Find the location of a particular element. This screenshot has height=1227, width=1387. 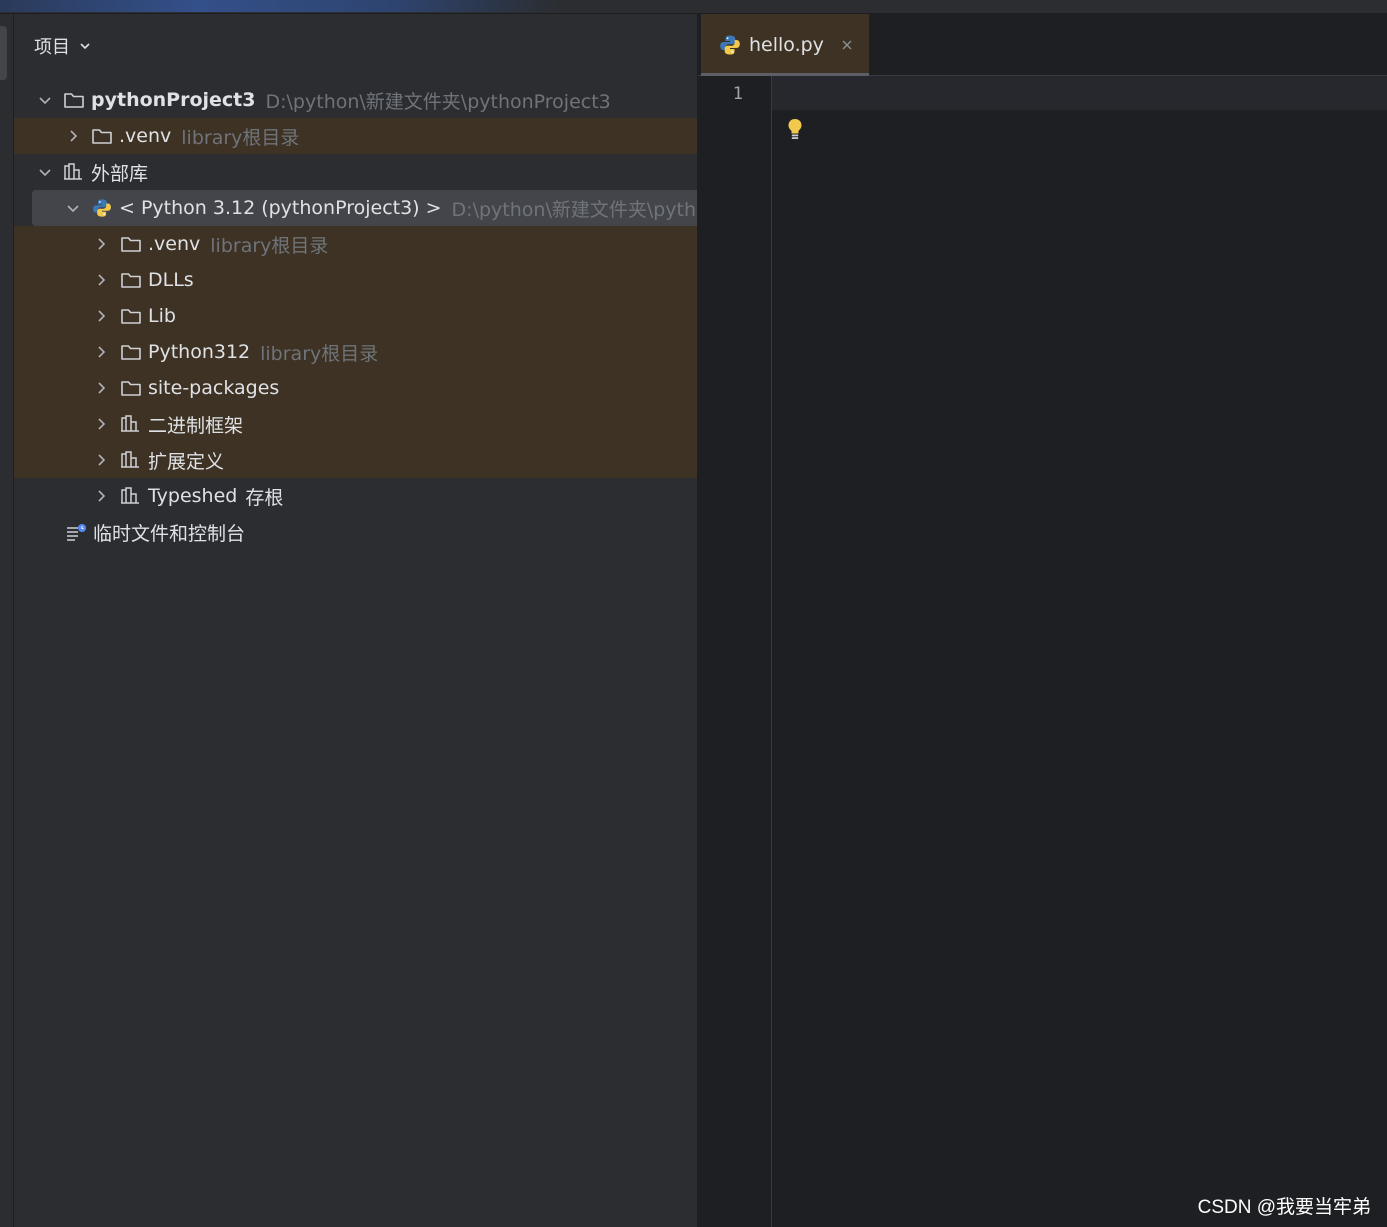

project-view-selector: 项目 is located at coordinates (63, 46).